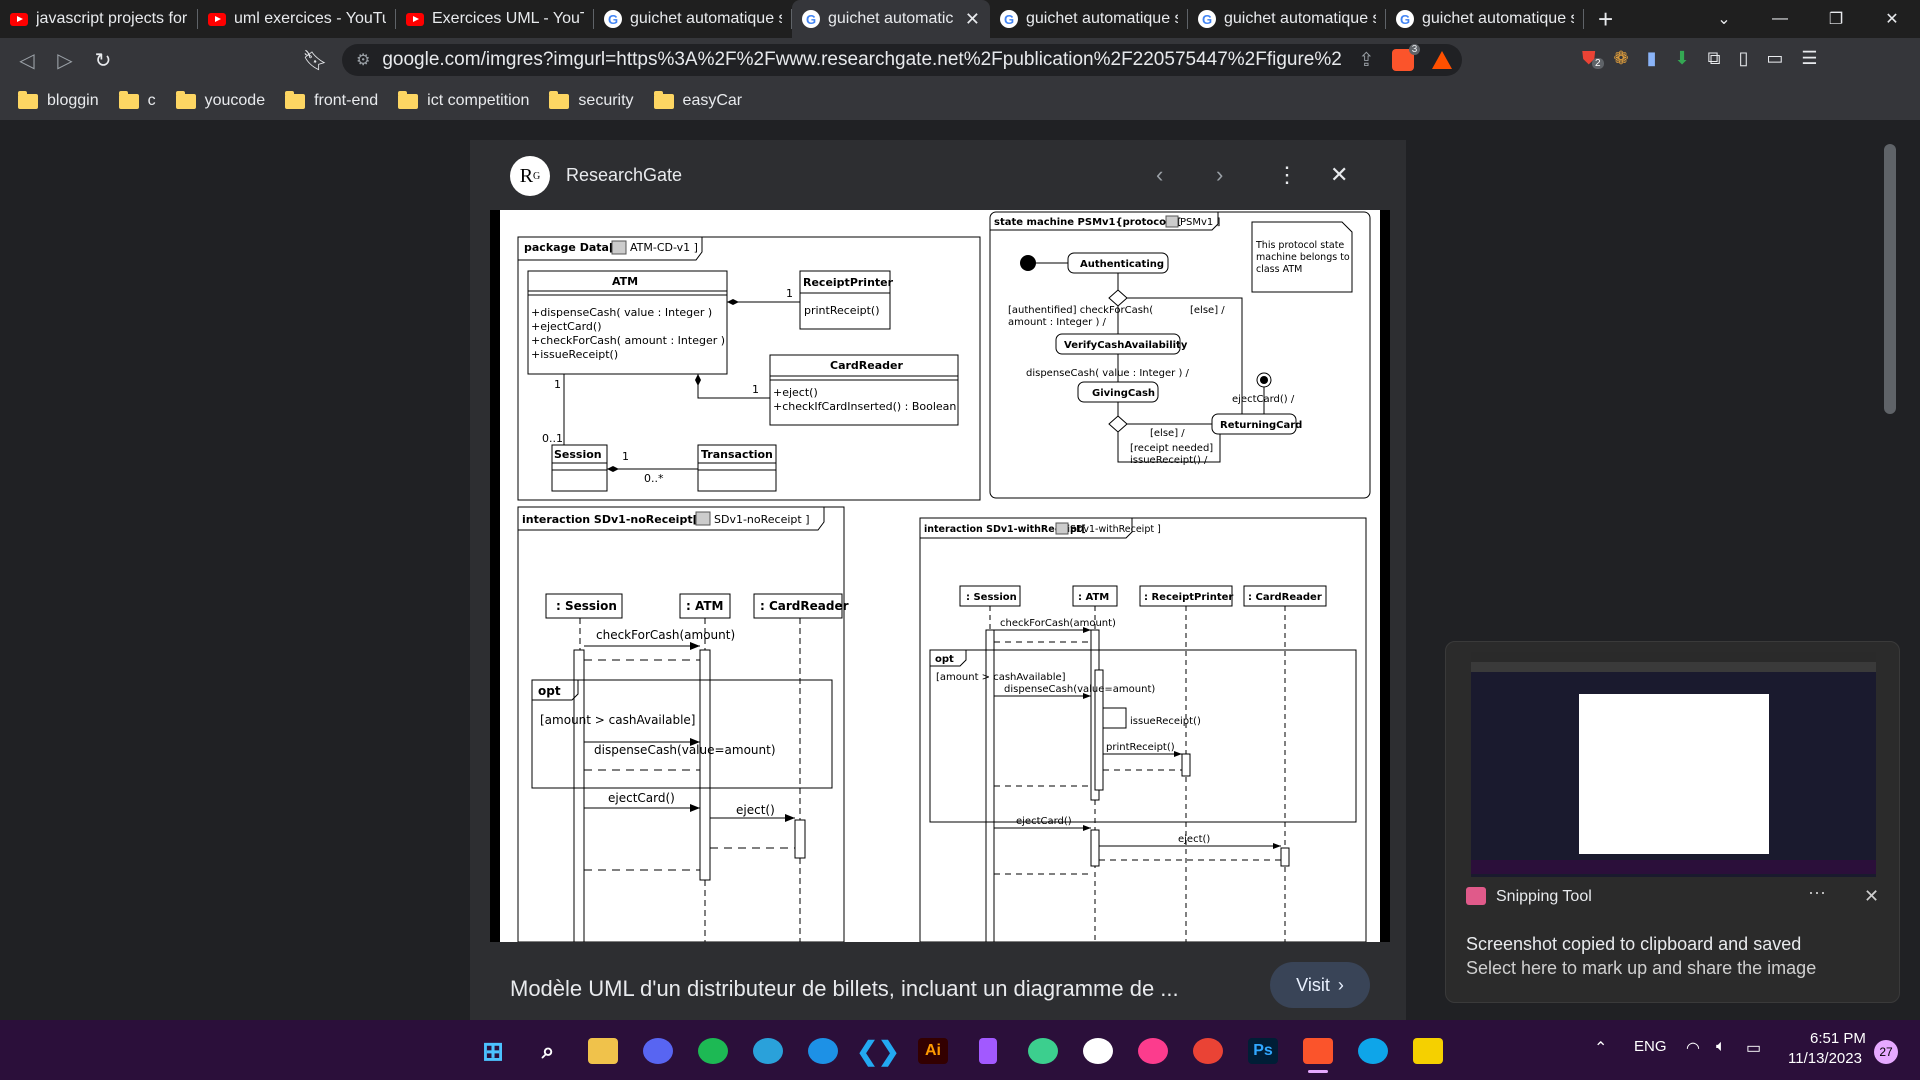 The height and width of the screenshot is (1080, 1920). What do you see at coordinates (991, 597) in the screenshot?
I see `sd2-lifeline-session: : Session` at bounding box center [991, 597].